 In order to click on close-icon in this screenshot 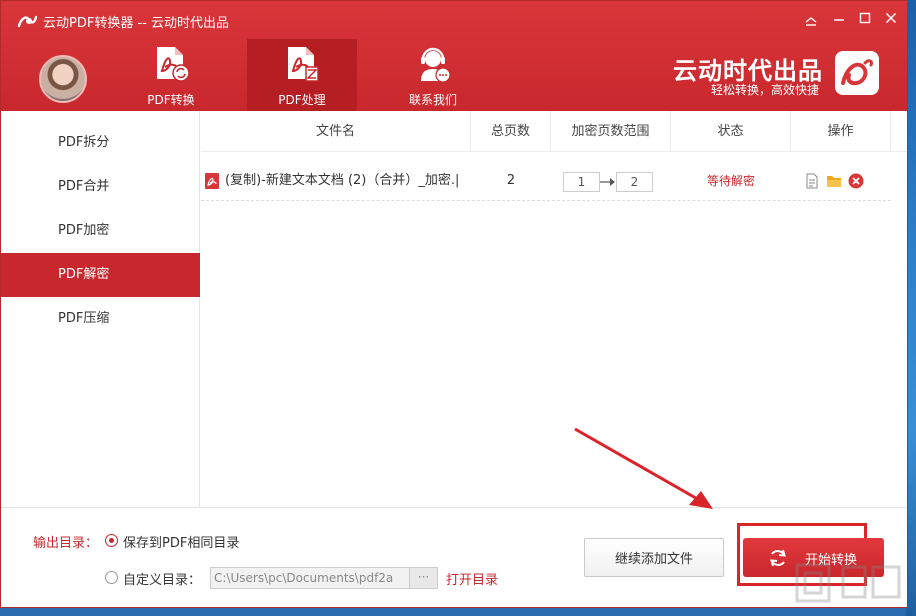, I will do `click(891, 20)`.